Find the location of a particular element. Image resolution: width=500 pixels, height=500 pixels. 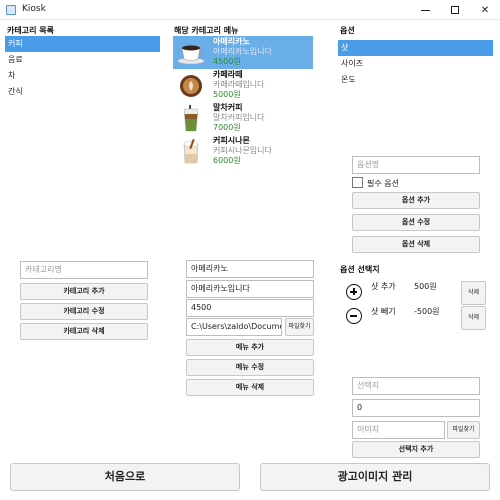

category-item-coffee: 커피 is located at coordinates (82, 44).